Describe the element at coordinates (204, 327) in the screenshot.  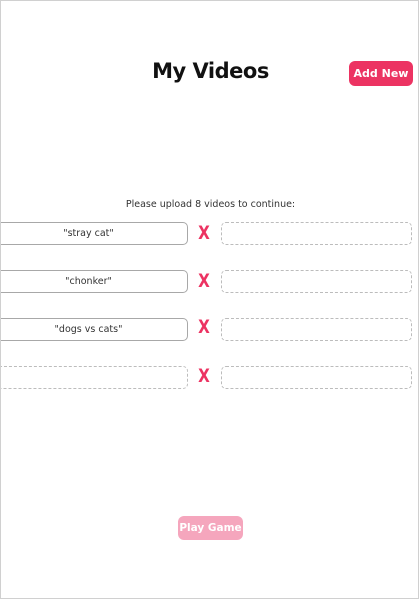
I see `remove-matchup-3-button: X` at that location.